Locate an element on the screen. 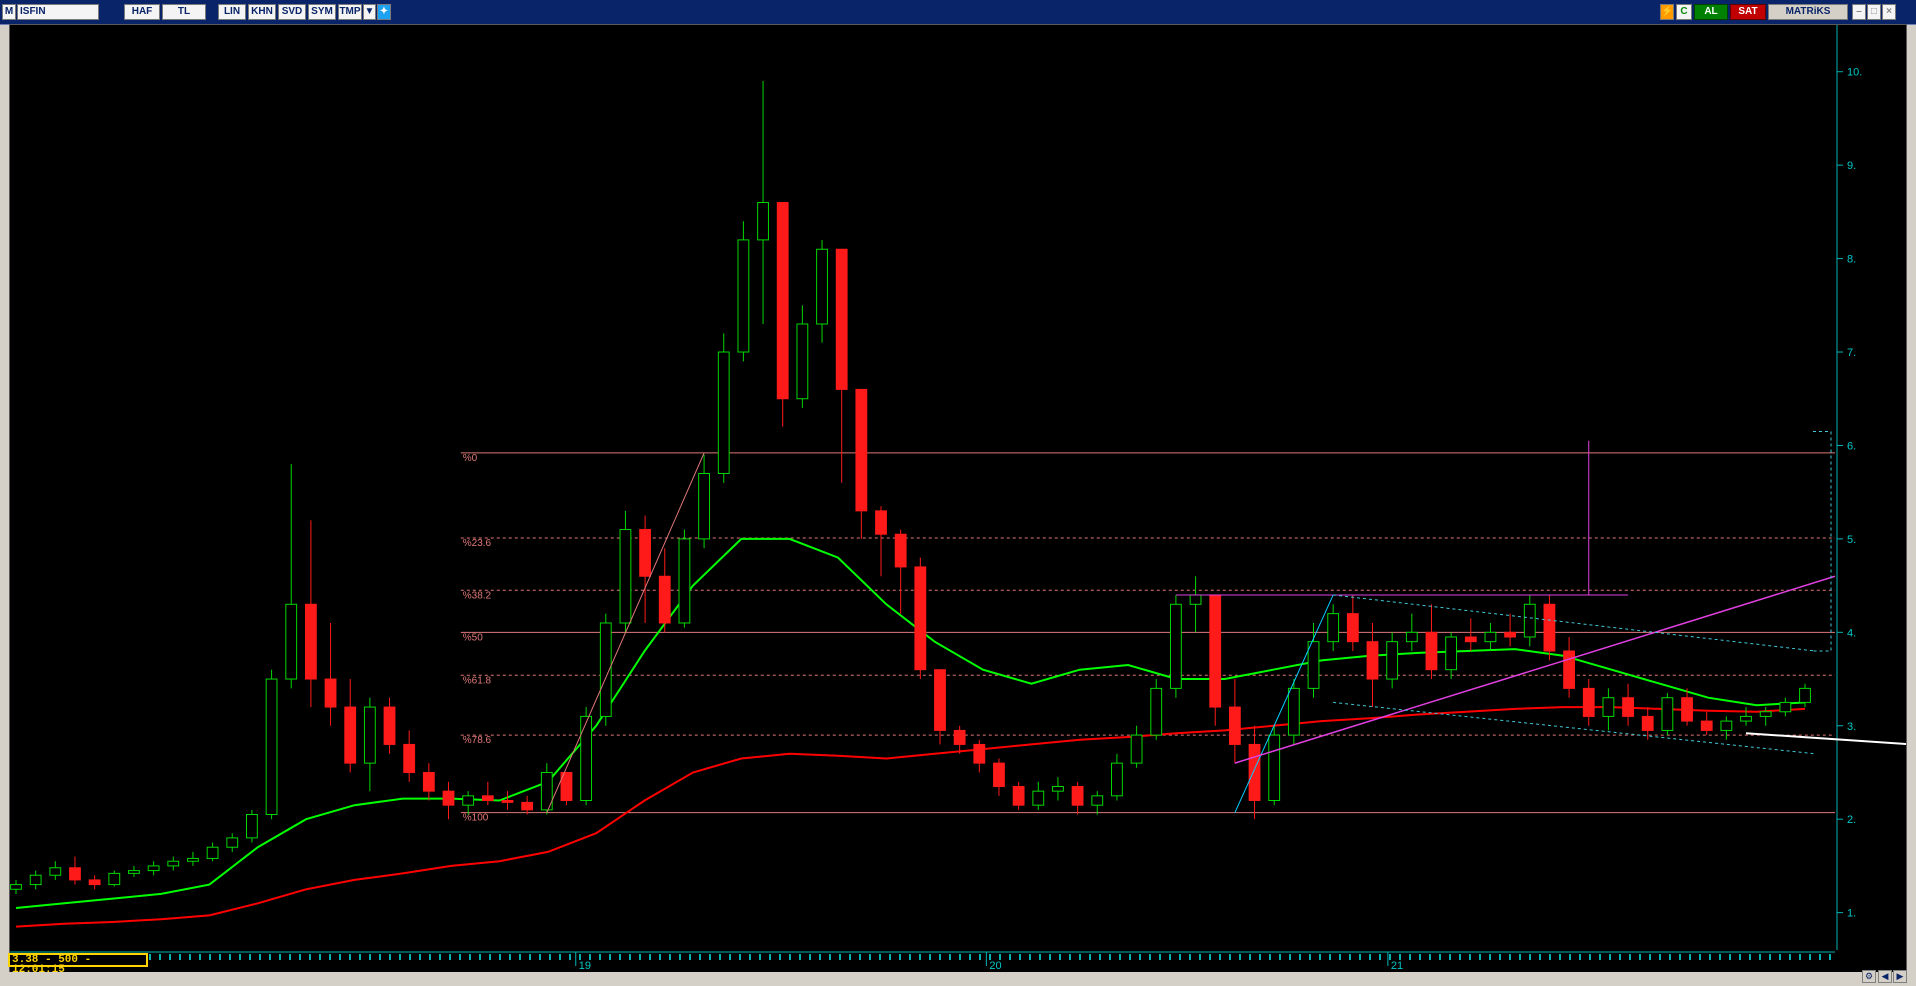 The height and width of the screenshot is (986, 1916). toolbar-button-tmp: TMP is located at coordinates (350, 12).